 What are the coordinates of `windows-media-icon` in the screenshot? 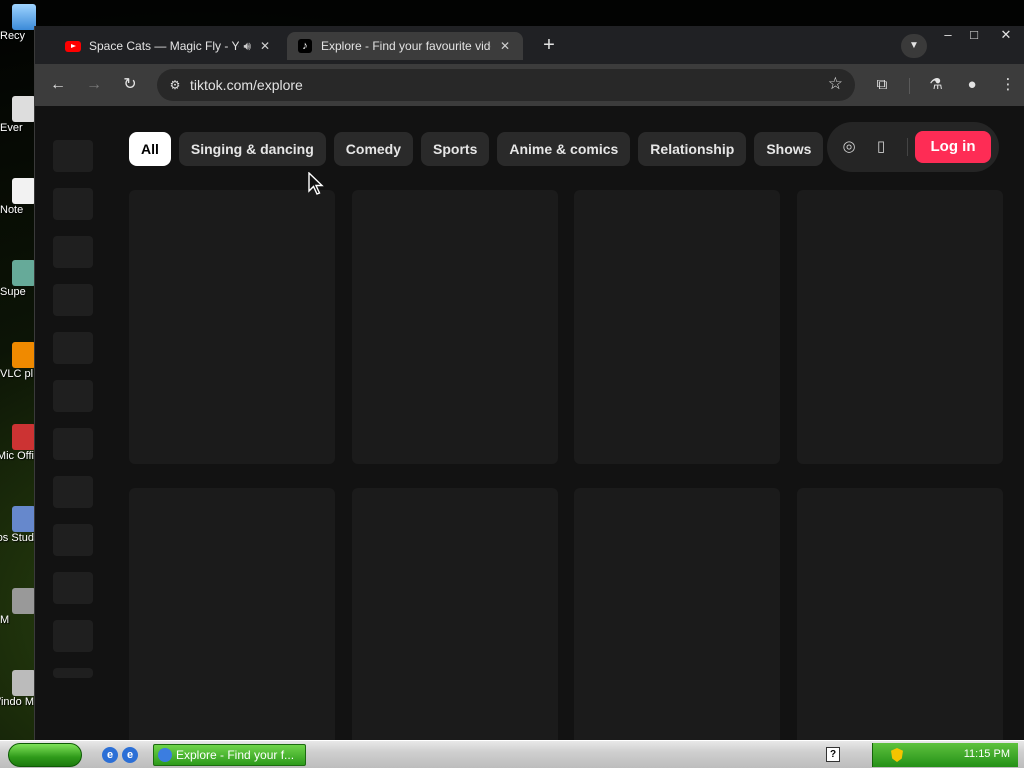 It's located at (24, 683).